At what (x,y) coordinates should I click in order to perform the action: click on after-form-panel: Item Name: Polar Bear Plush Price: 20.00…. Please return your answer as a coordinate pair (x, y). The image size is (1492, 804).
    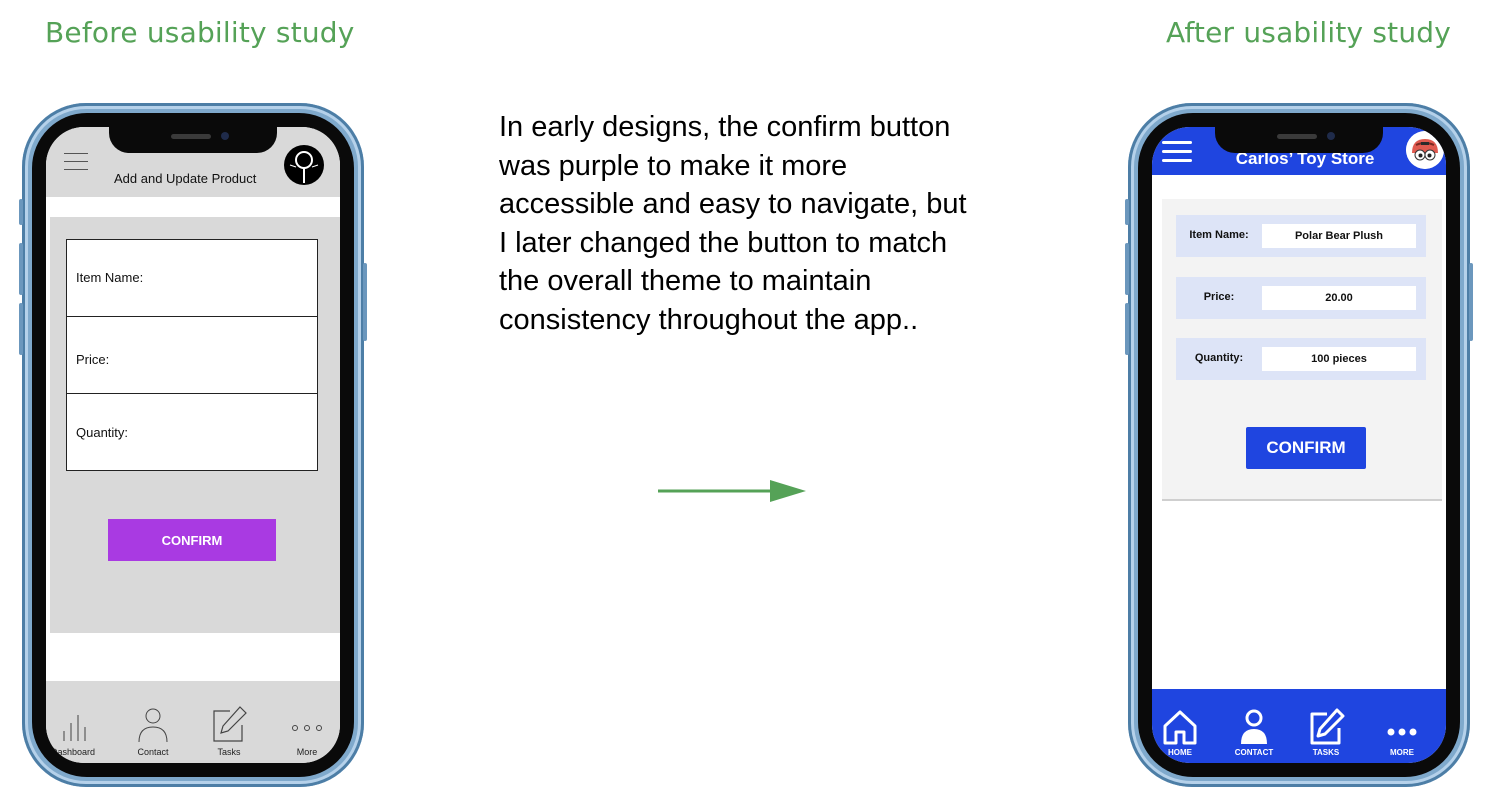
    Looking at the image, I should click on (1302, 350).